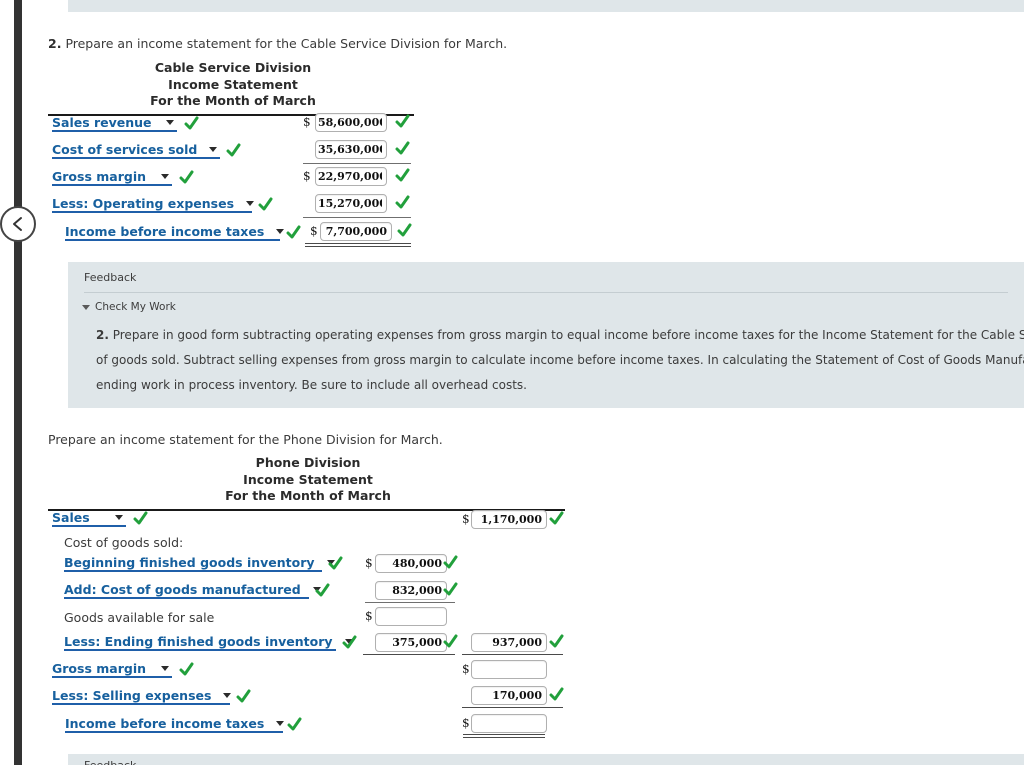 The width and height of the screenshot is (1024, 765). I want to click on cable-row-3-amount-check-icon, so click(402, 202).